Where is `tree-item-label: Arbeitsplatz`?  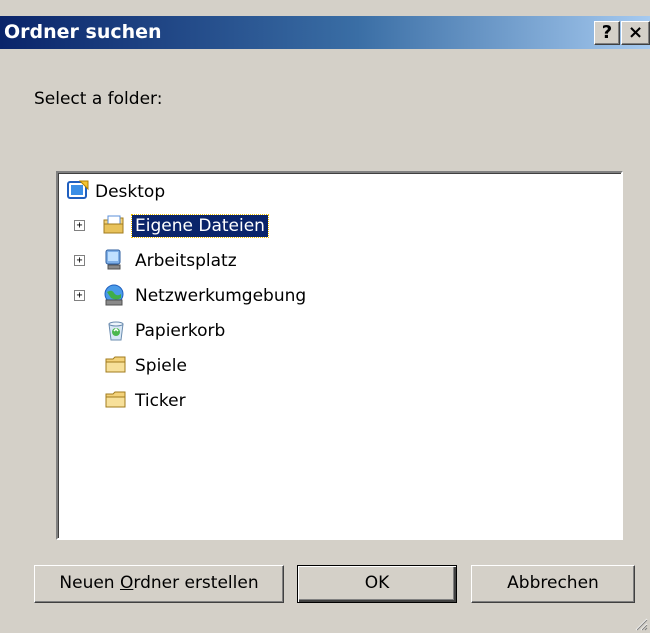
tree-item-label: Arbeitsplatz is located at coordinates (186, 261).